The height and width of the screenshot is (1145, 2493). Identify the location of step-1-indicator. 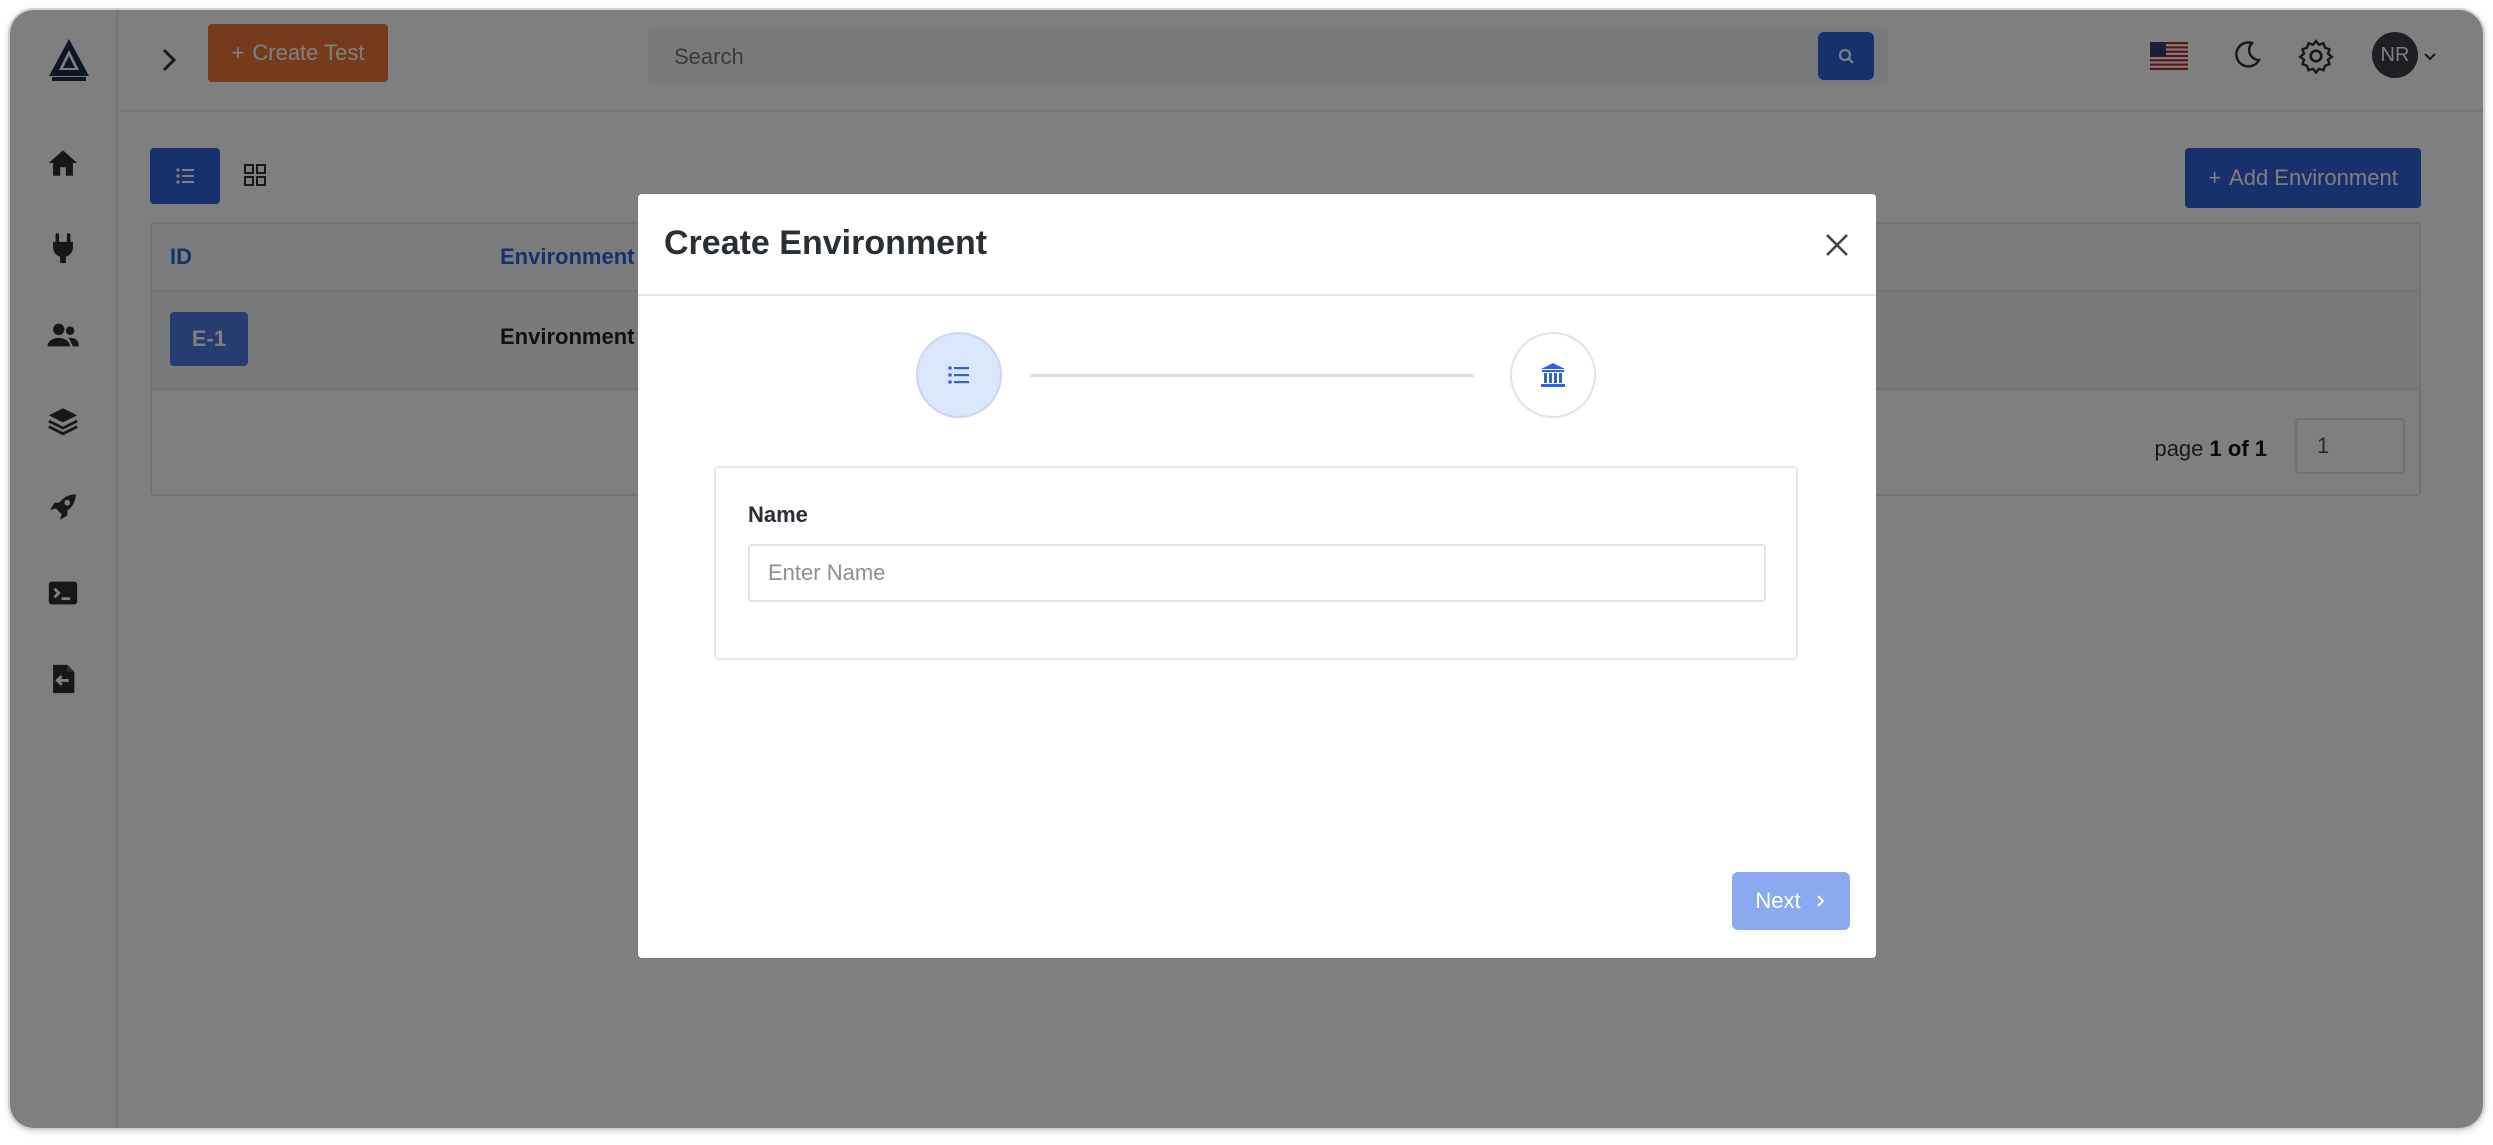
(959, 375).